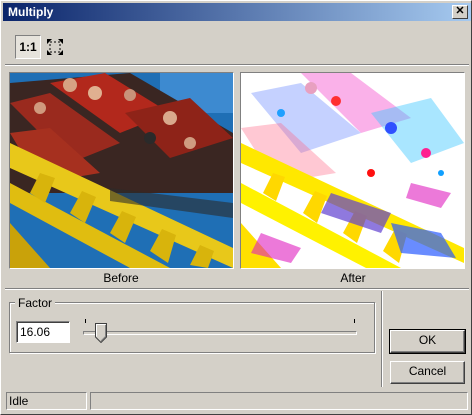 This screenshot has height=415, width=472. Describe the element at coordinates (220, 333) in the screenshot. I see `factor-slider-track` at that location.